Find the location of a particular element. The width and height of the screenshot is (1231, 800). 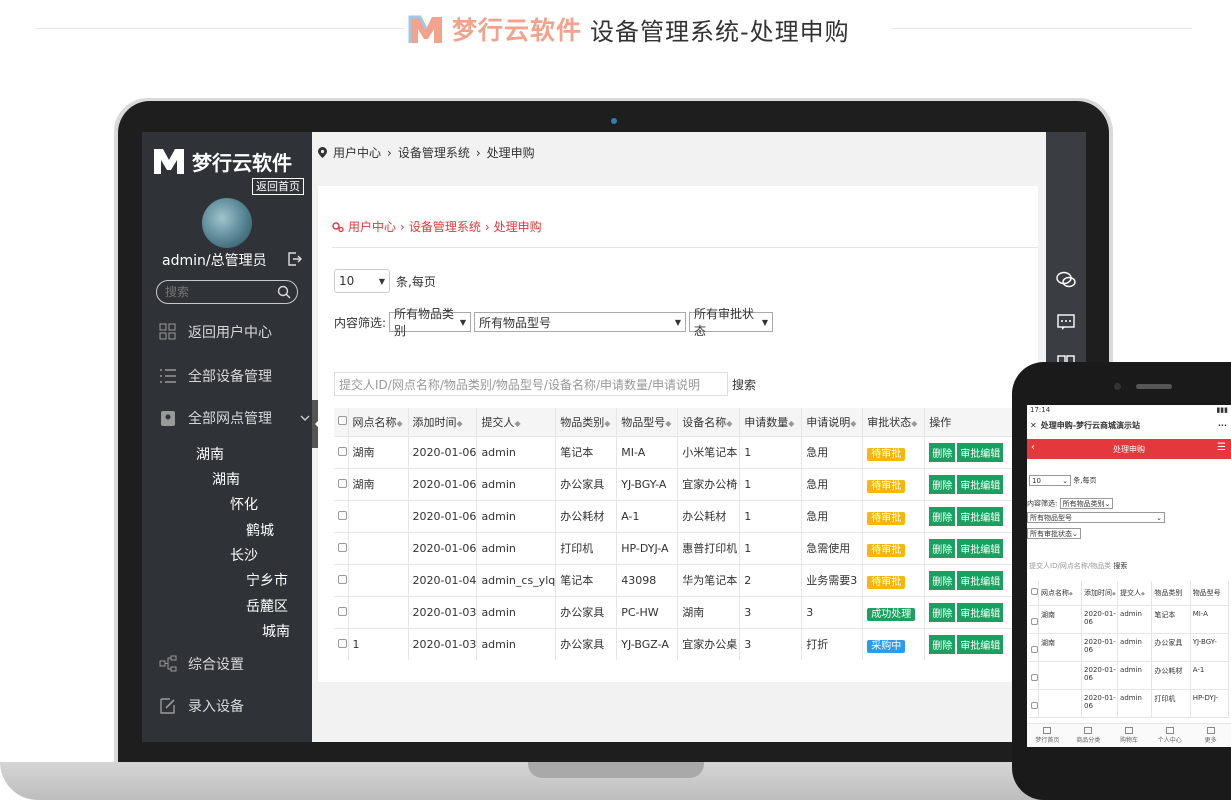

phone-status-select: 所有审批状态 ⌄ is located at coordinates (1054, 533).